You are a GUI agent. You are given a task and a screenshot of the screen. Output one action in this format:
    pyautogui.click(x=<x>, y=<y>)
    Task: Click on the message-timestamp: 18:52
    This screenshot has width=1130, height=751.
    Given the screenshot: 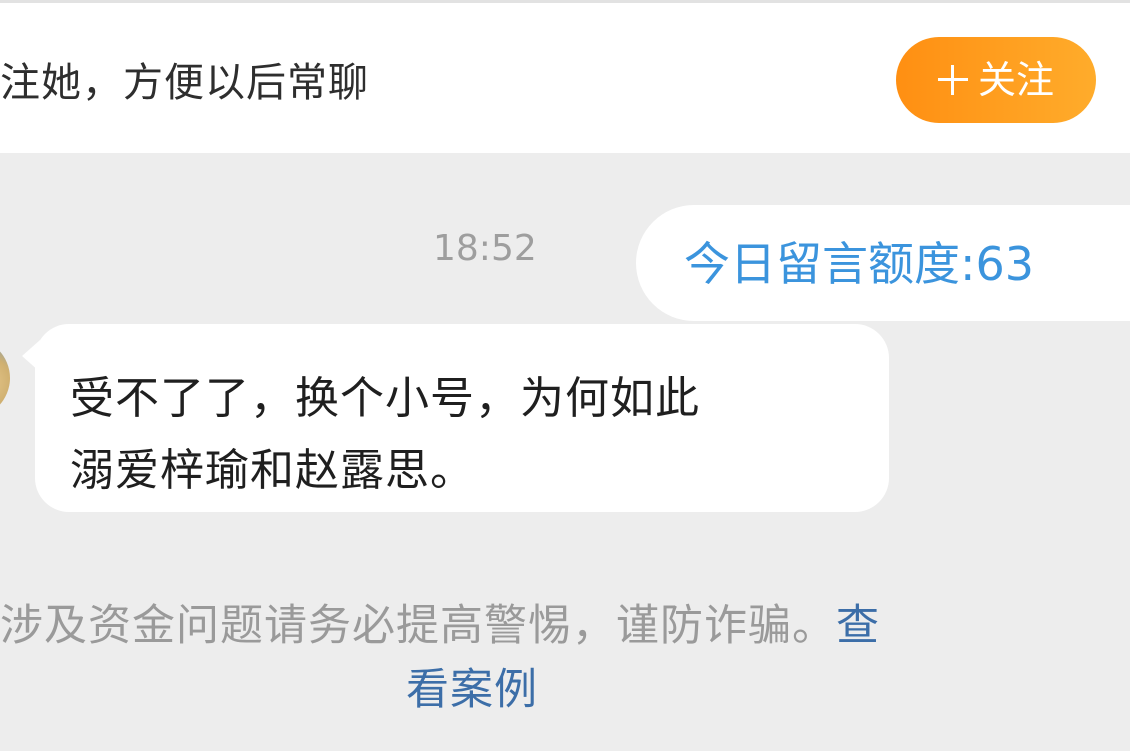 What is the action you would take?
    pyautogui.click(x=485, y=248)
    